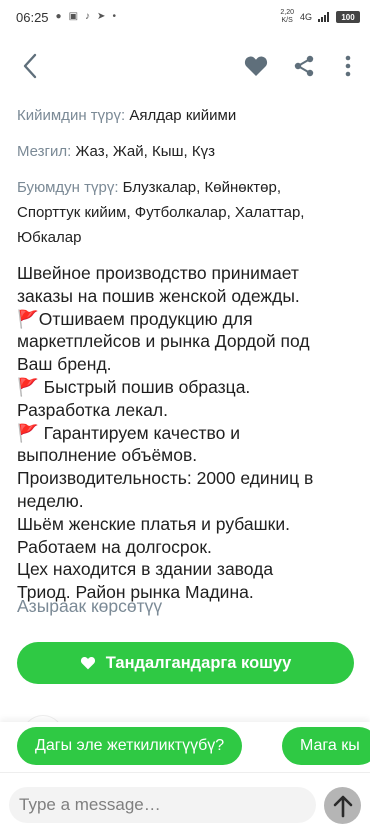  Describe the element at coordinates (145, 151) in the screenshot. I see `attribute-value: Жаз, Жай, Кыш, Күз` at that location.